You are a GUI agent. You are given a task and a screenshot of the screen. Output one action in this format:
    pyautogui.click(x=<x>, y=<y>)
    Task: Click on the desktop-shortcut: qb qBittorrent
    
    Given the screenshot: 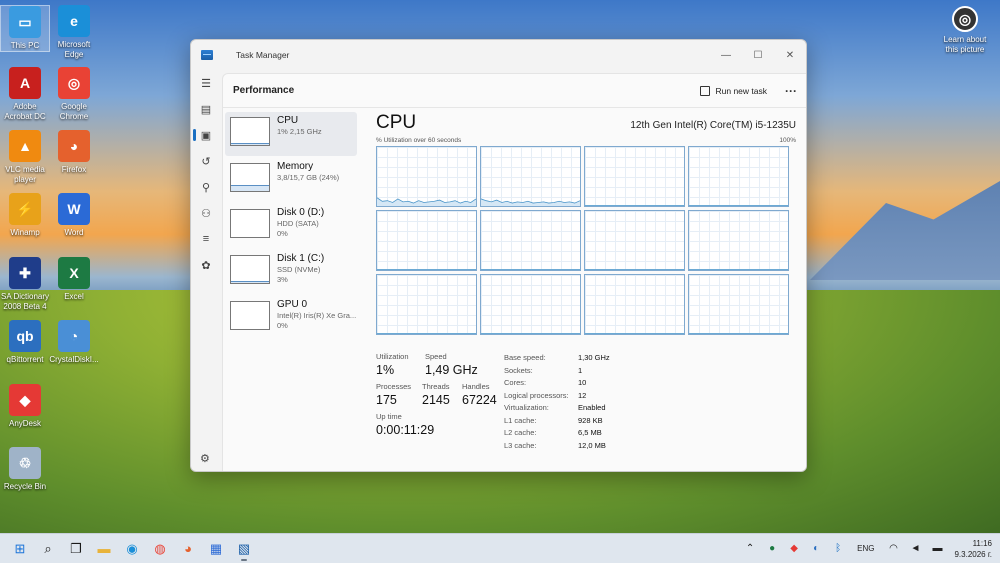 What is the action you would take?
    pyautogui.click(x=25, y=342)
    